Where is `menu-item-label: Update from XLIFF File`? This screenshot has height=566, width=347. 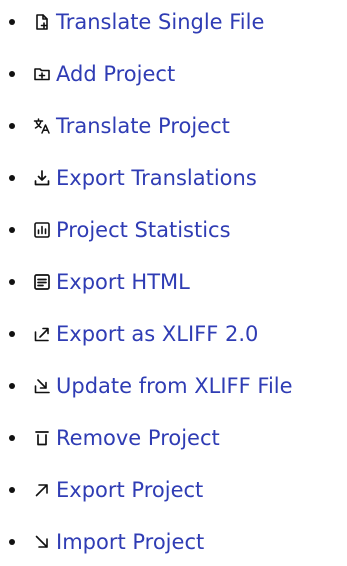
menu-item-label: Update from XLIFF File is located at coordinates (174, 385).